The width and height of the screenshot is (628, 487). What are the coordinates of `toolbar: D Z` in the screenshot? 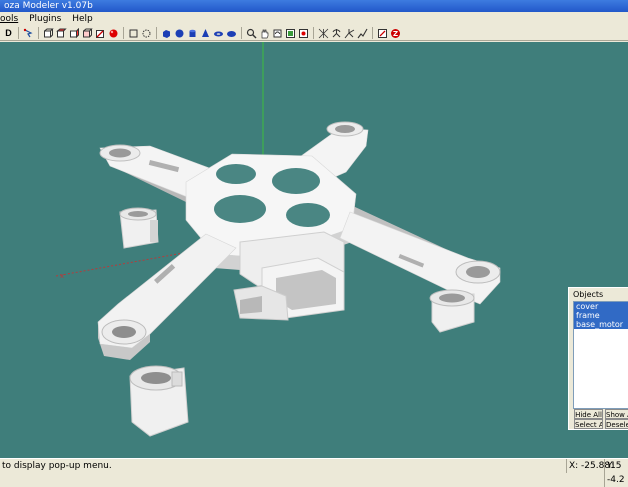 It's located at (314, 33).